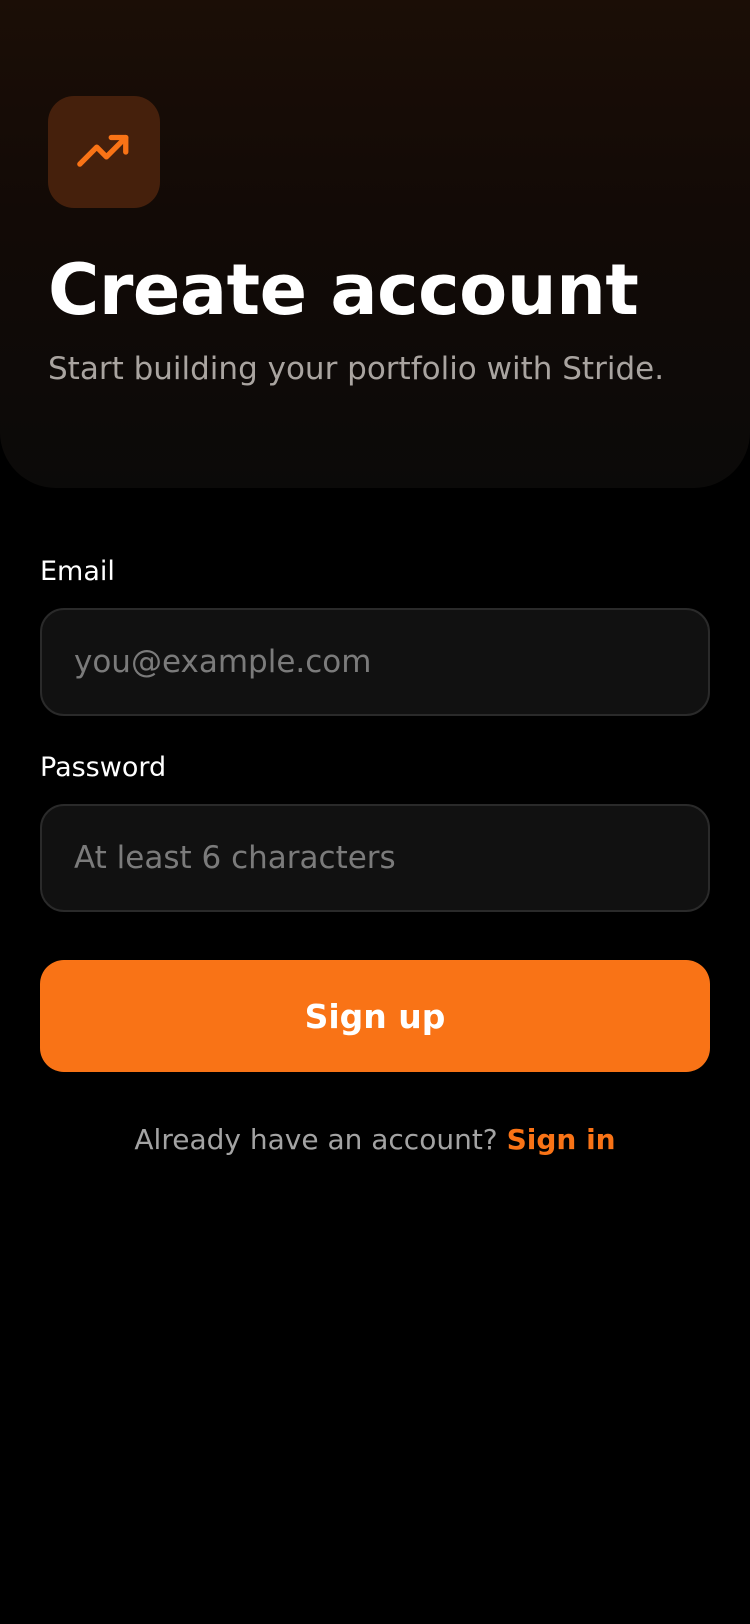 This screenshot has height=1624, width=750. Describe the element at coordinates (561, 1139) in the screenshot. I see `sign-in-link: Sign in` at that location.